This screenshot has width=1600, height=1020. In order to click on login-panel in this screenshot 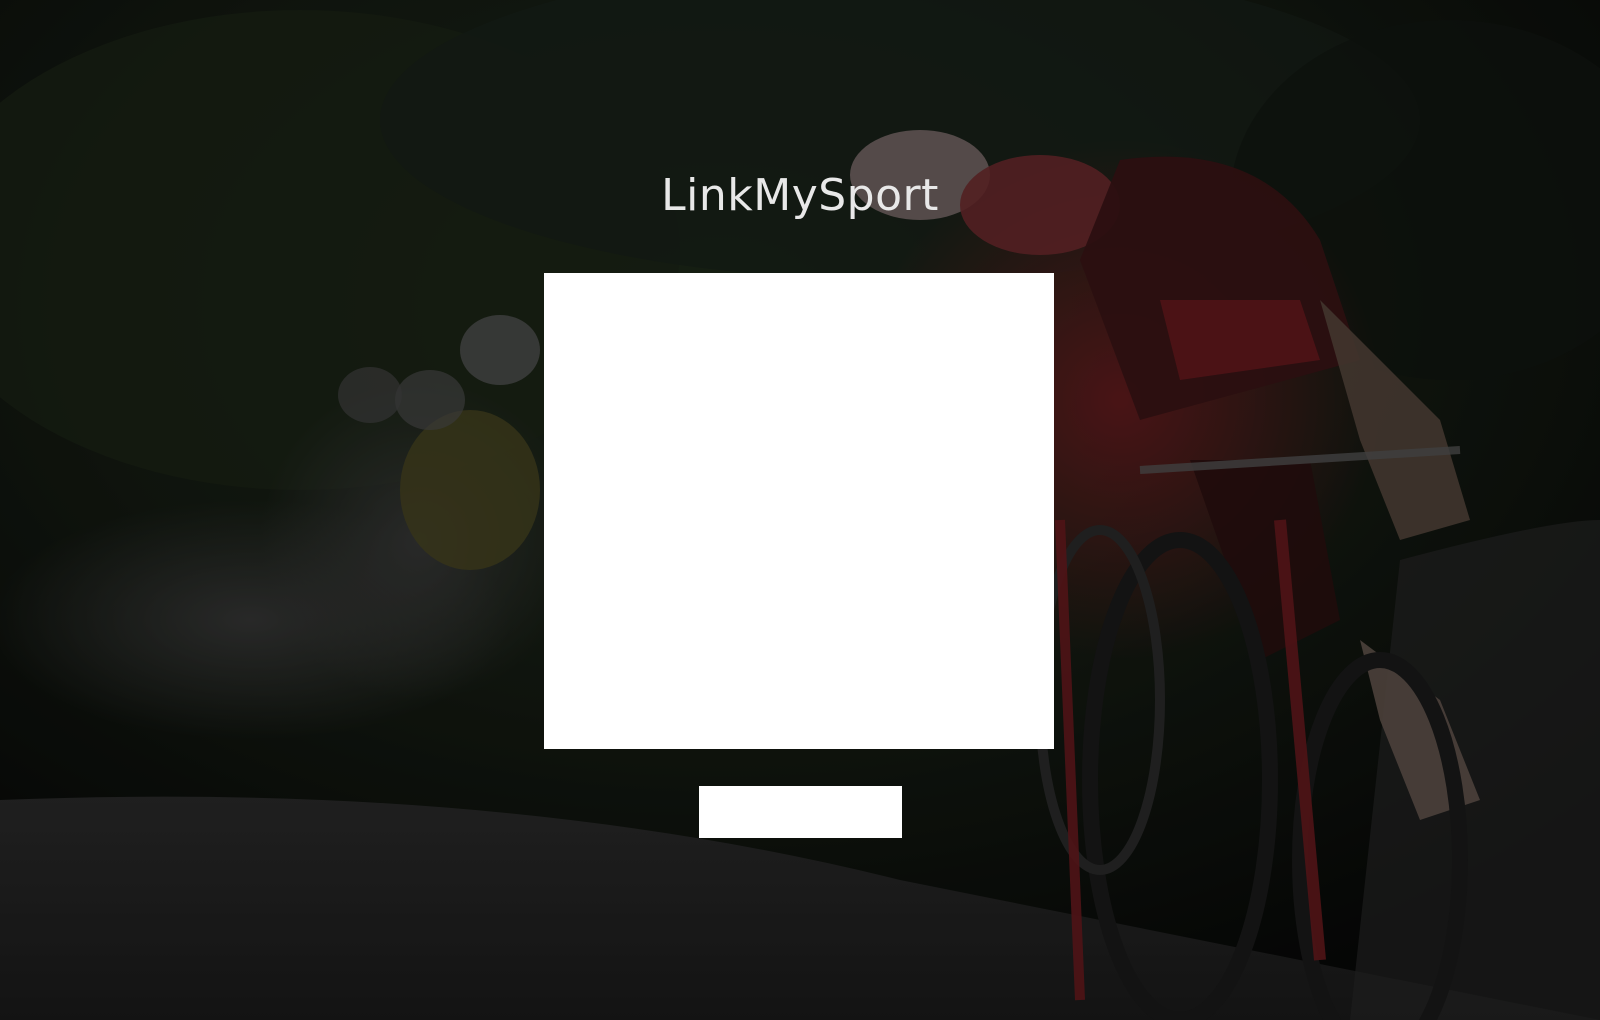, I will do `click(799, 511)`.